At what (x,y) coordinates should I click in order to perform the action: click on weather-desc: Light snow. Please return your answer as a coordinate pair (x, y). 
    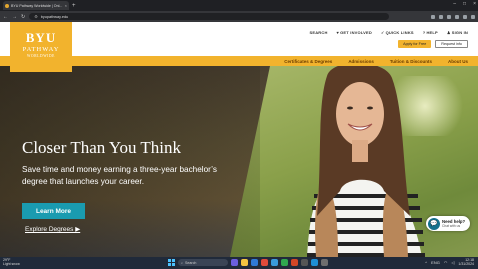
    Looking at the image, I should click on (11, 264).